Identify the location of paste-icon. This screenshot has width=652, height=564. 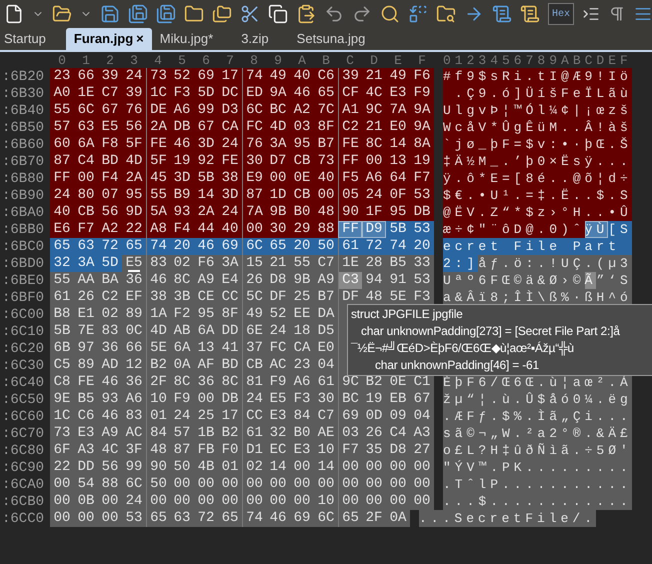
(306, 14).